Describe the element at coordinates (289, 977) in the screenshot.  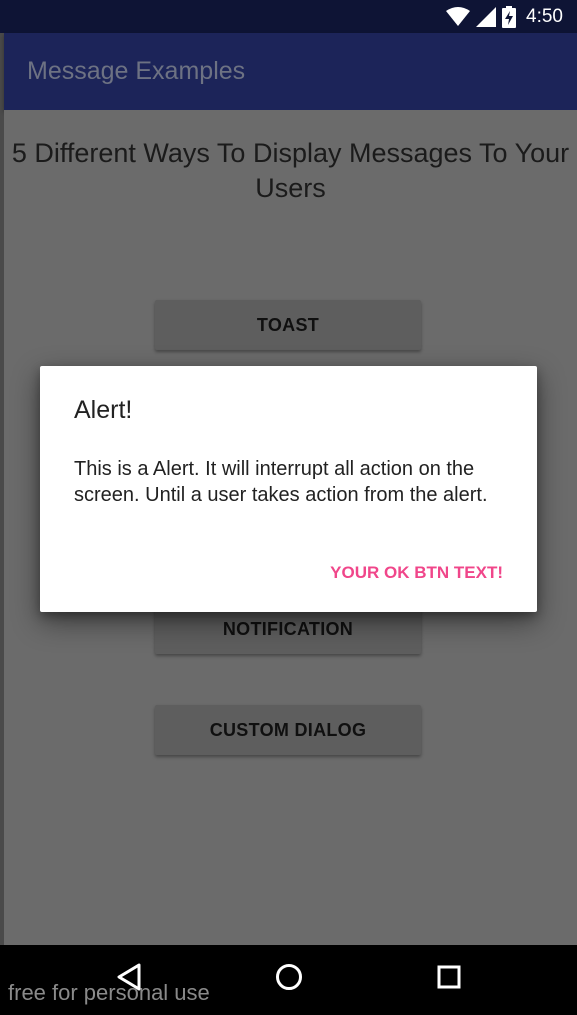
I see `home-icon` at that location.